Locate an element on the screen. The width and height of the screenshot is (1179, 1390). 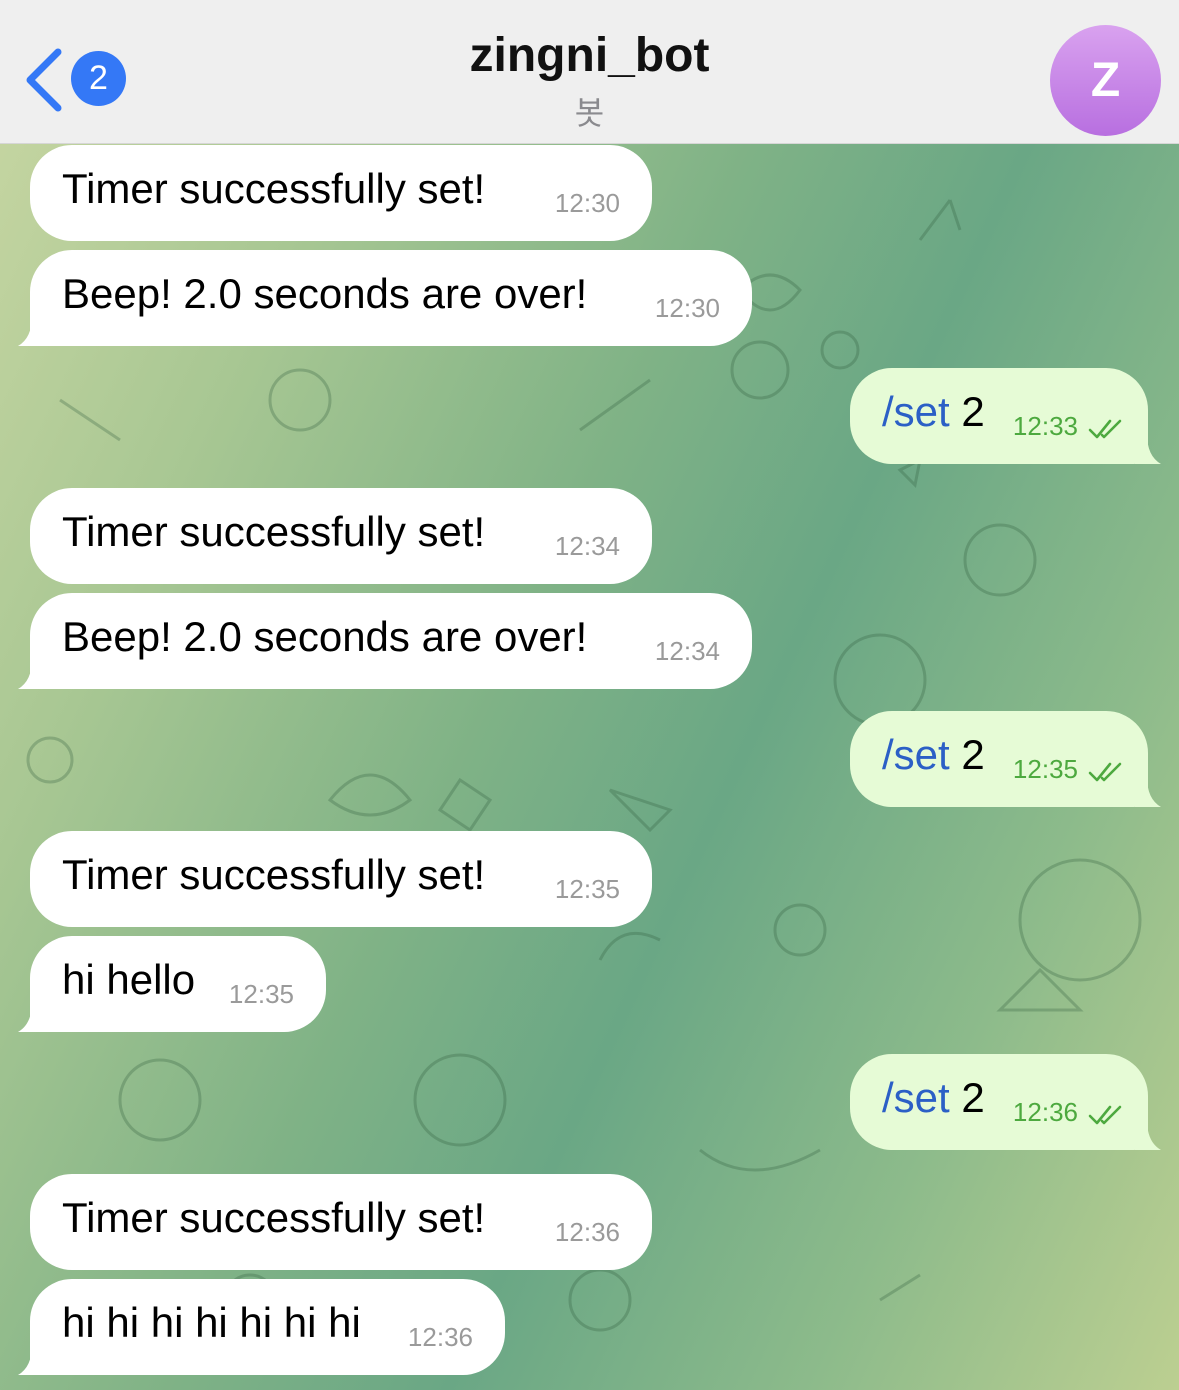
incoming-message-bubble: hi hello 12:35 is located at coordinates (178, 984).